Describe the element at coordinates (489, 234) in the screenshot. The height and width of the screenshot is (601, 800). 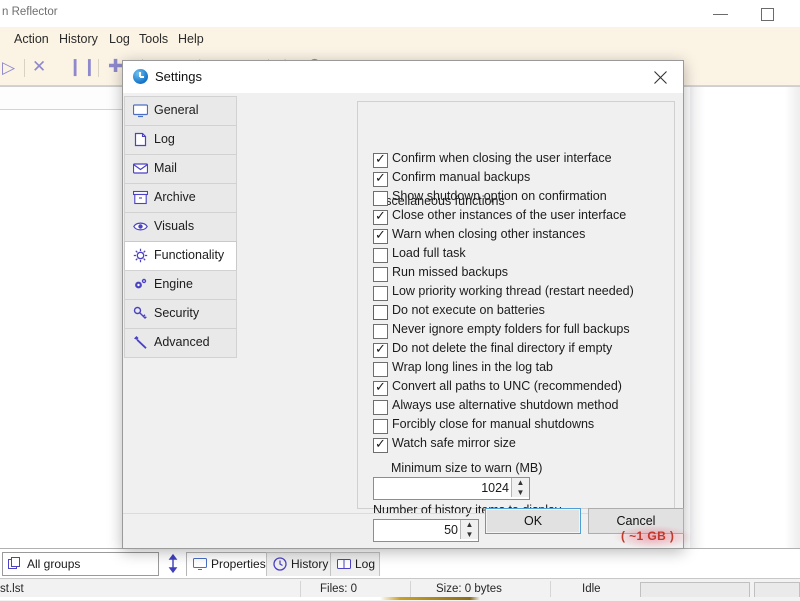
I see `checkbox-label: Warn when closing other instances` at that location.